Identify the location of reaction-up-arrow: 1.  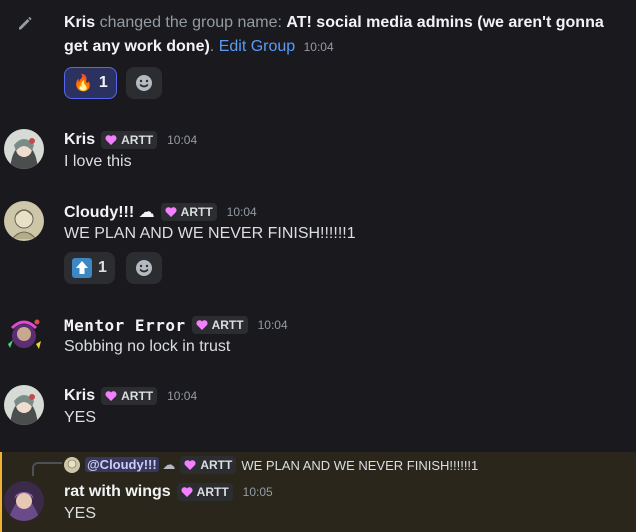
(89, 268).